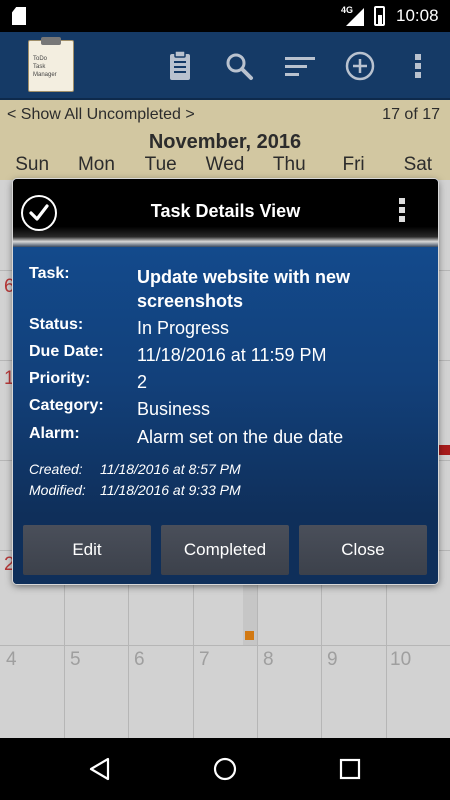 This screenshot has width=450, height=800. I want to click on completed-button: Completed, so click(225, 550).